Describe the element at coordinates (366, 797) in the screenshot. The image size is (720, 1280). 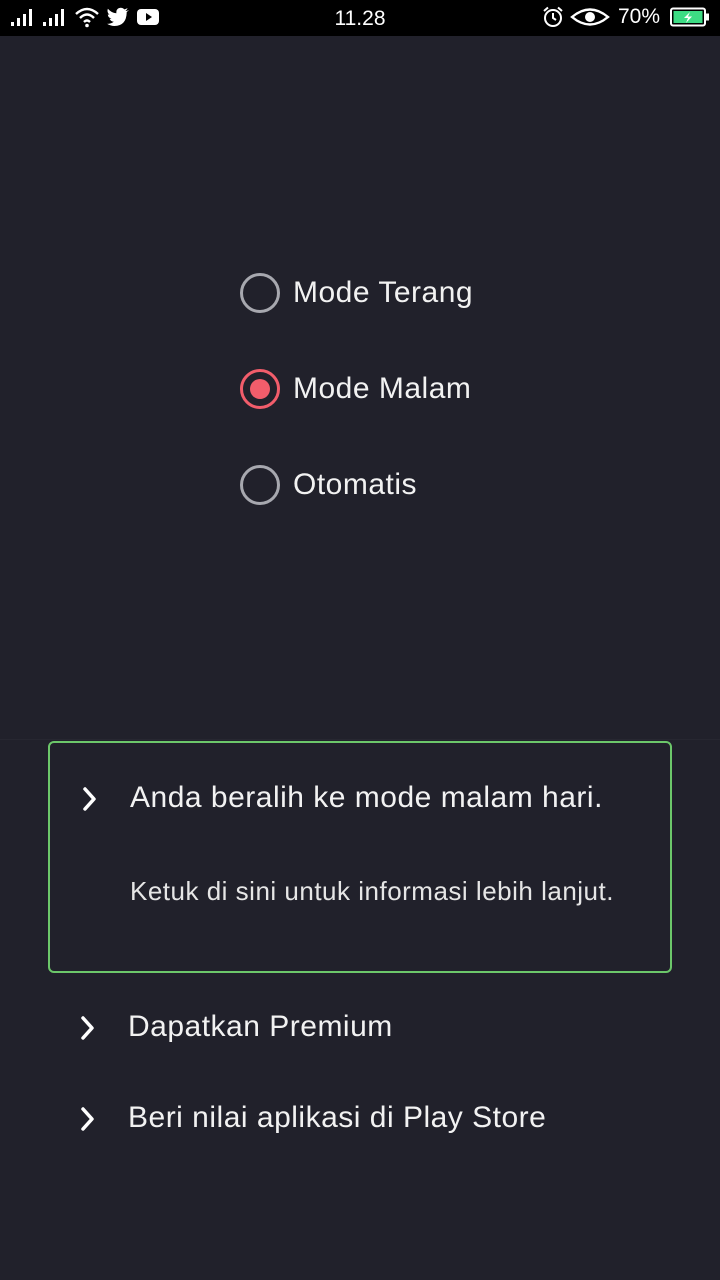
I see `info-card-title: Anda beralih ke mode malam hari.` at that location.